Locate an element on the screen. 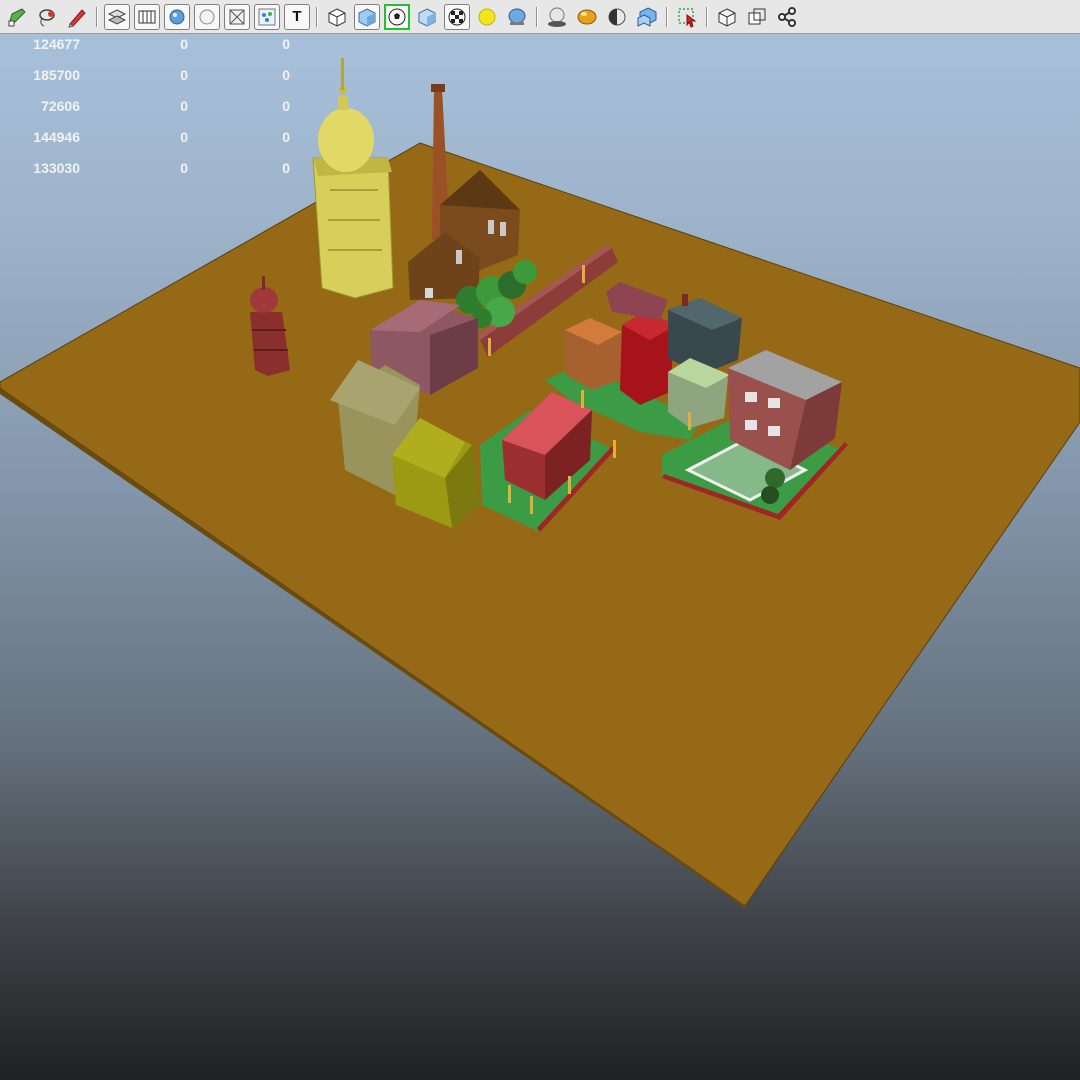 The width and height of the screenshot is (1080, 1080). x-ray-button is located at coordinates (237, 16).